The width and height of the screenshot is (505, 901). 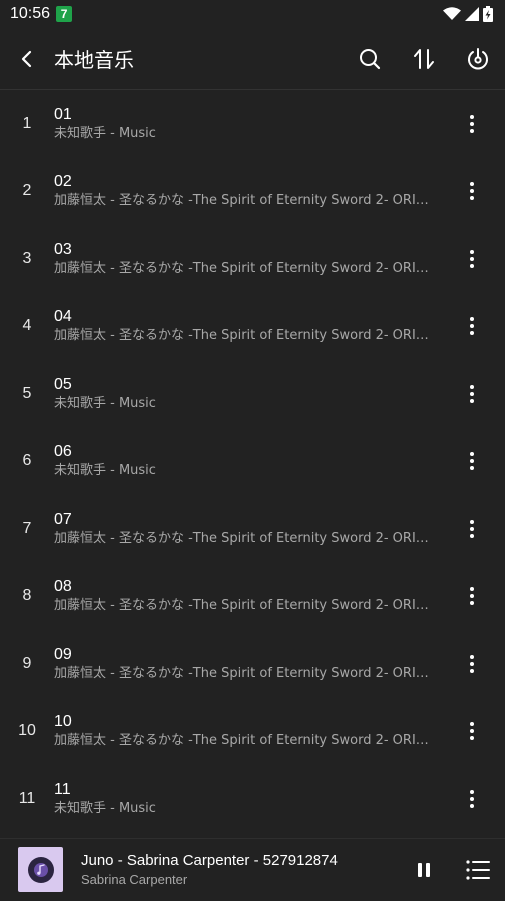 I want to click on wifi-icon, so click(x=452, y=13).